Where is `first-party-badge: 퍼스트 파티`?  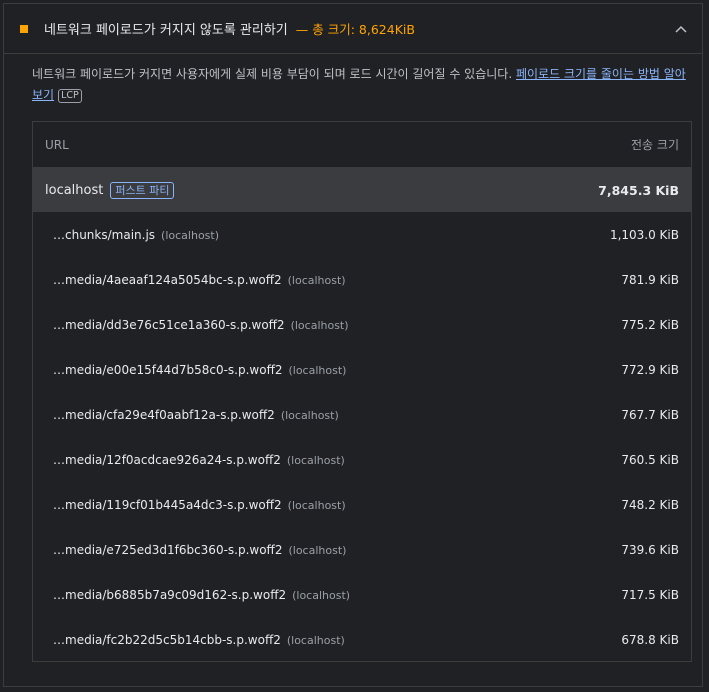
first-party-badge: 퍼스트 파티 is located at coordinates (142, 190).